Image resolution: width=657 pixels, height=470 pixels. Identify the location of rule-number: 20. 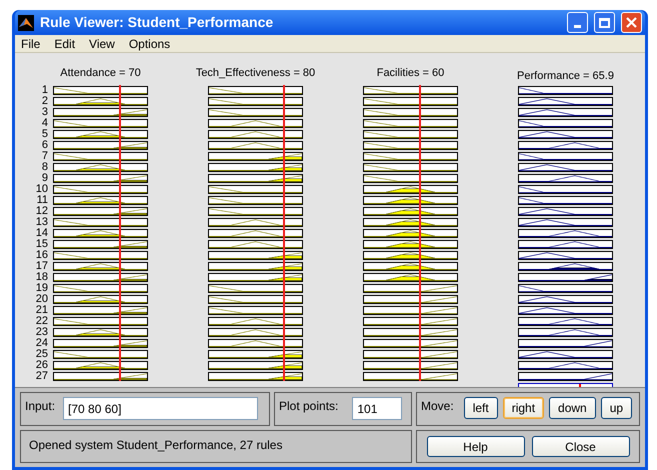
(41, 299).